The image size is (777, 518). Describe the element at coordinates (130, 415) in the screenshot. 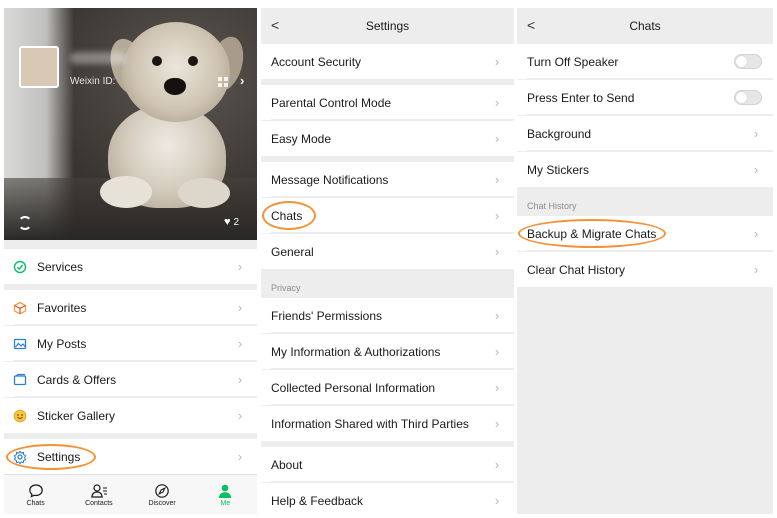

I see `me-item-sticker-gallery: Sticker Gallery ›` at that location.